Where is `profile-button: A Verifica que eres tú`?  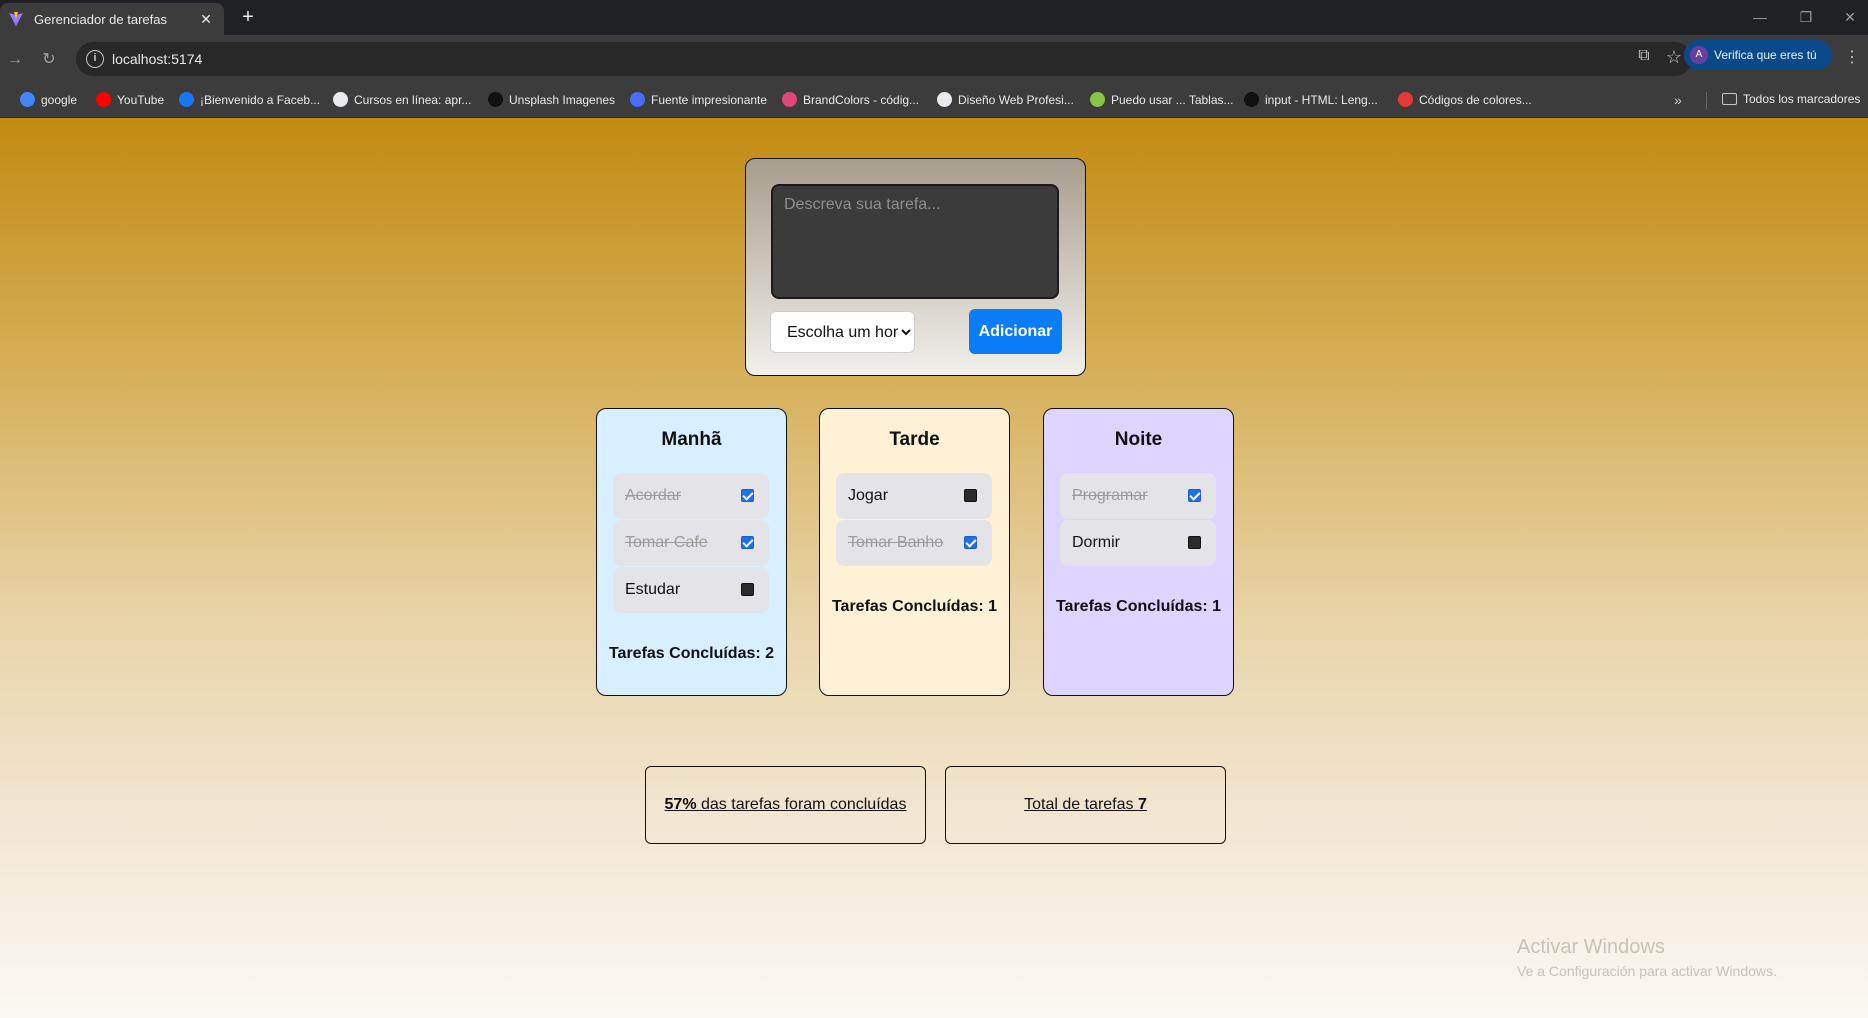
profile-button: A Verifica que eres tú is located at coordinates (1758, 55).